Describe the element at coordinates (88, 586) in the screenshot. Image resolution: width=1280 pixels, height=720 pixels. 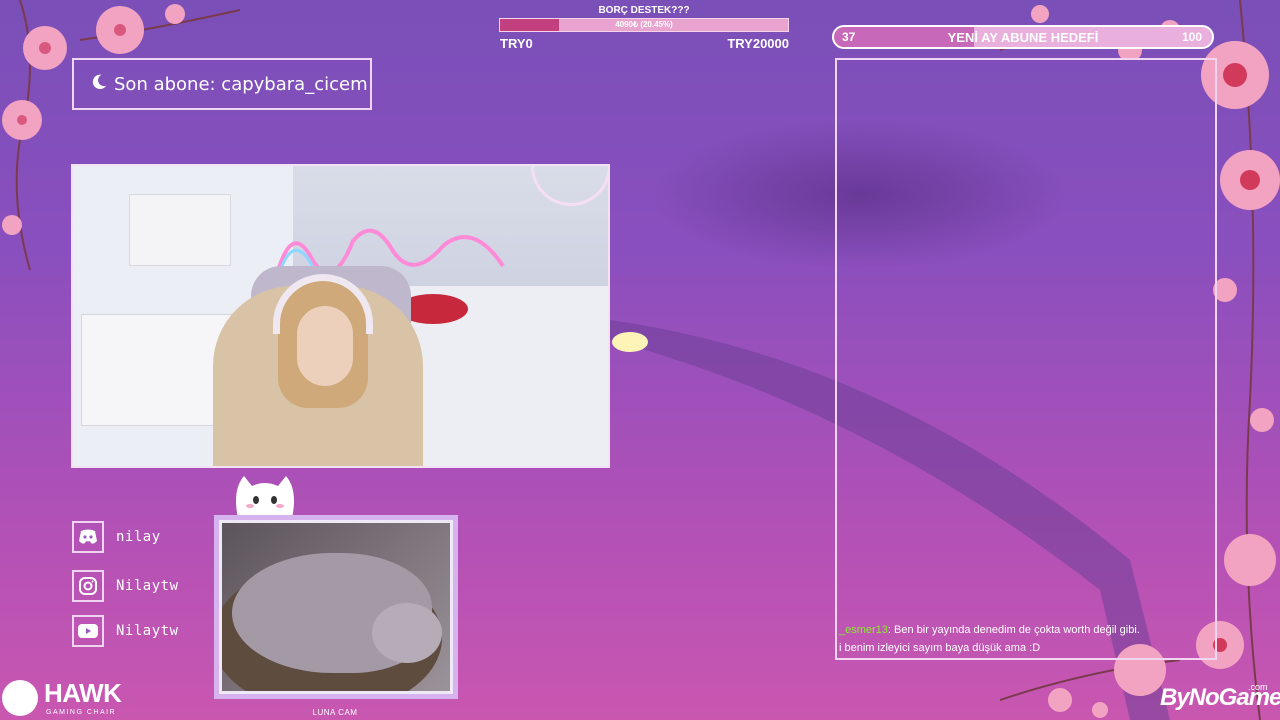
I see `instagram-icon` at that location.